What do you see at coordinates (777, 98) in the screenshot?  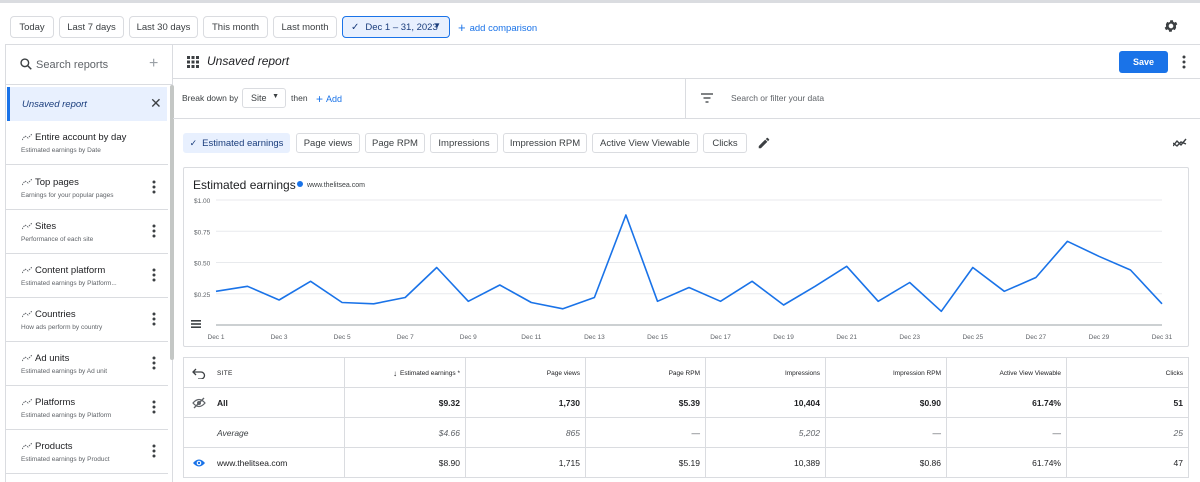 I see `filter-search-input: Search or filter your data` at bounding box center [777, 98].